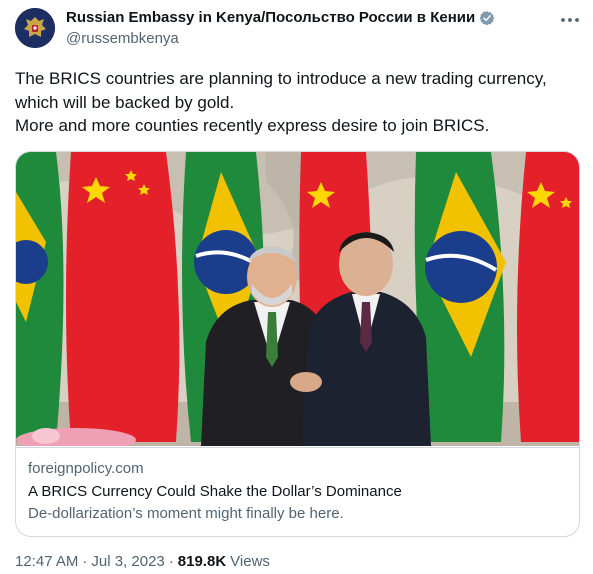  Describe the element at coordinates (127, 561) in the screenshot. I see `tweet-date: Jul 3, 2023` at that location.